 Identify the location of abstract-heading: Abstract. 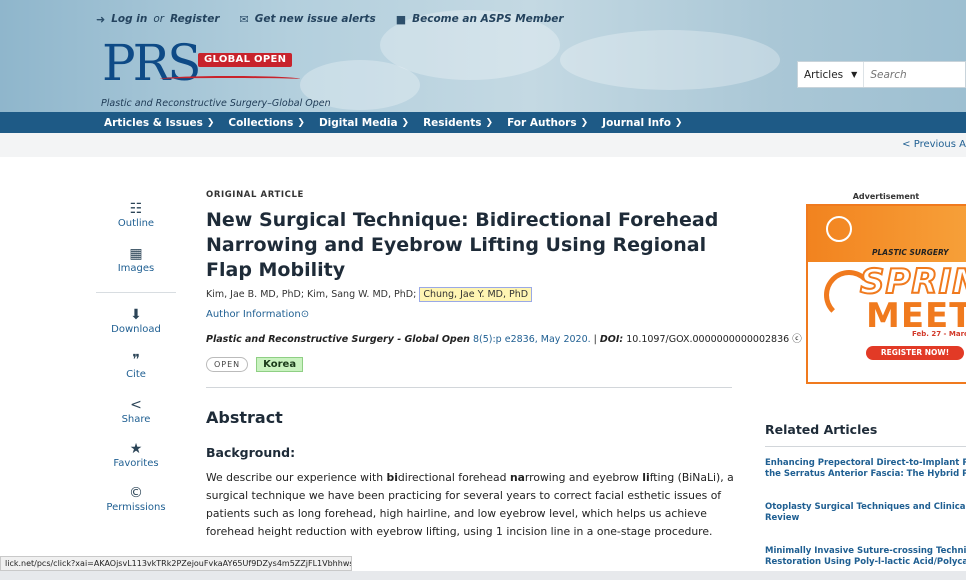
(244, 417).